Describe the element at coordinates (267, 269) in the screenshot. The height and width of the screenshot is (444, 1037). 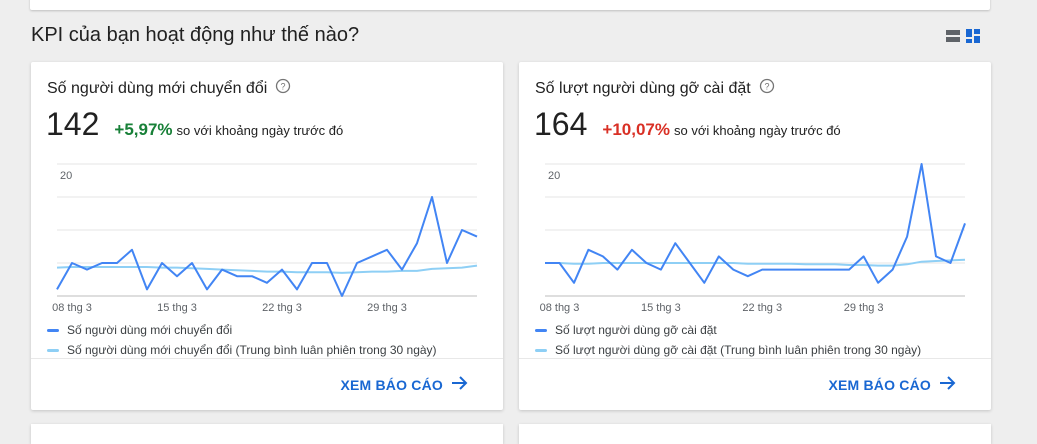
I see `series-line-average` at that location.